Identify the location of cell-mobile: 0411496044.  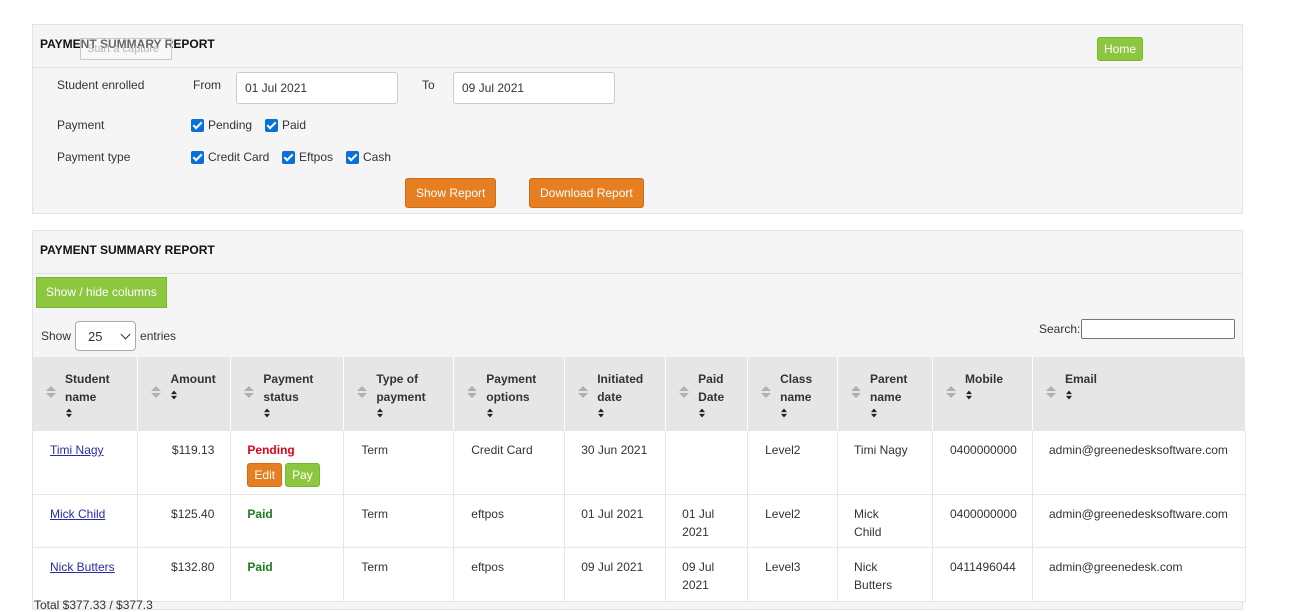
(982, 574).